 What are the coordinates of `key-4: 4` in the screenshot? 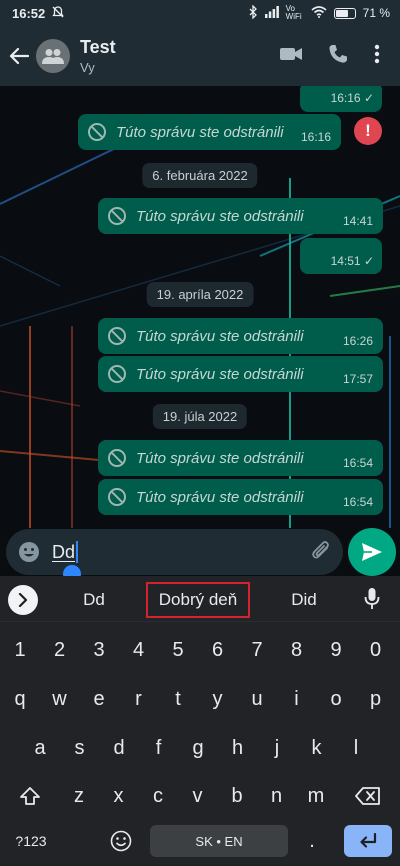 It's located at (139, 650).